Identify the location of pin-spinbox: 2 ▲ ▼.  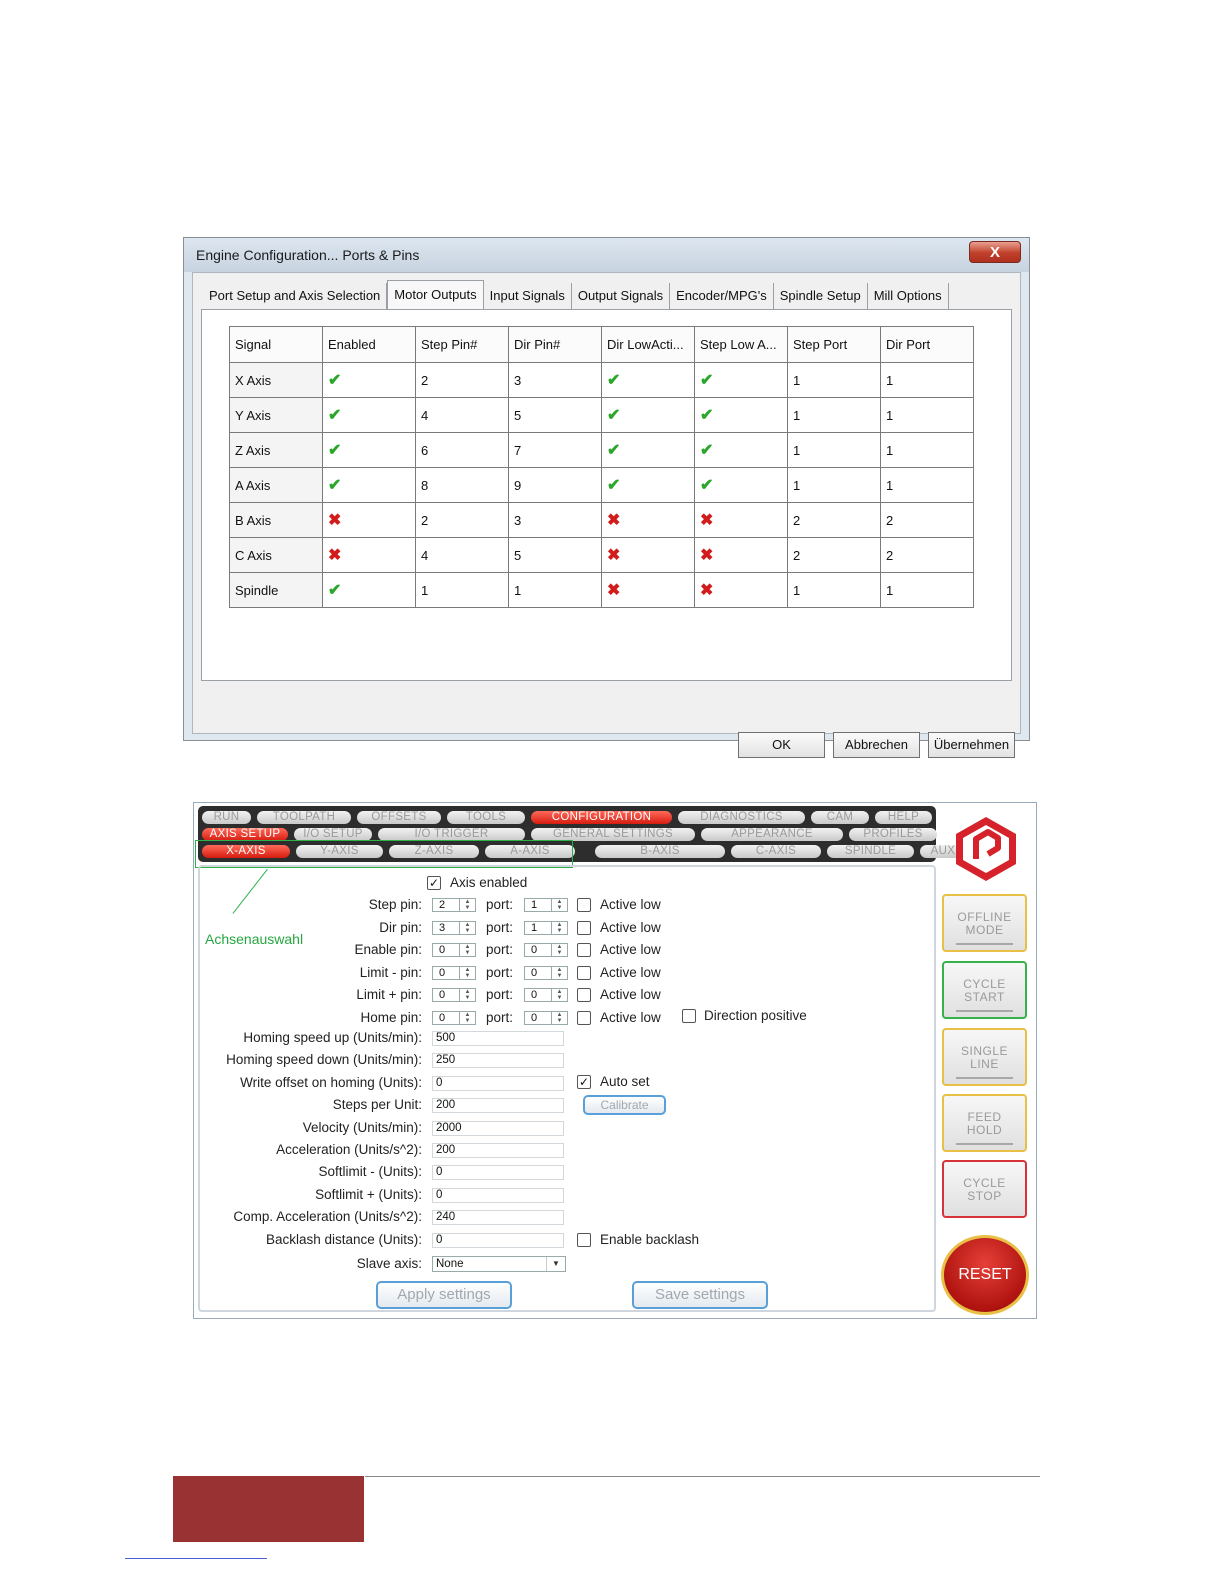
(454, 905).